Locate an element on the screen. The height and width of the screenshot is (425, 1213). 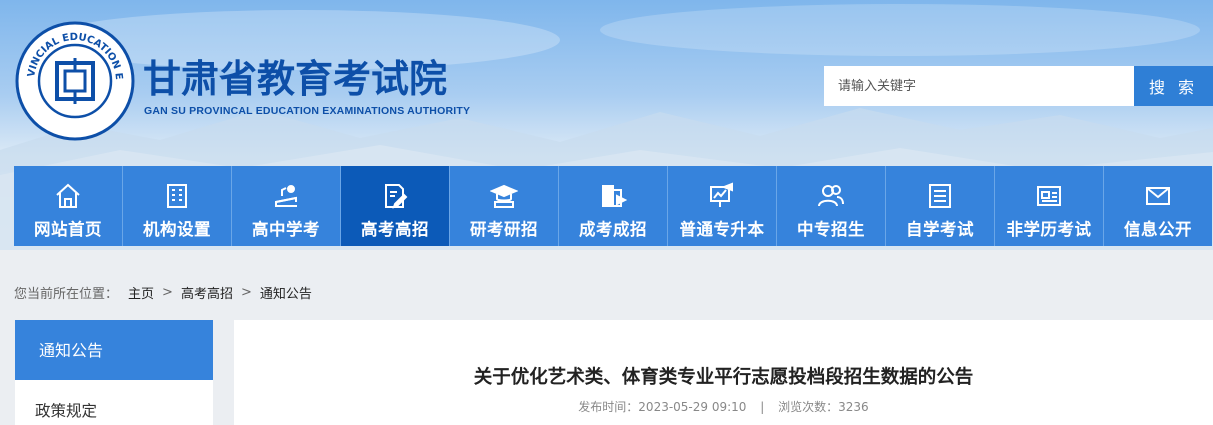
home-icon is located at coordinates (68, 196).